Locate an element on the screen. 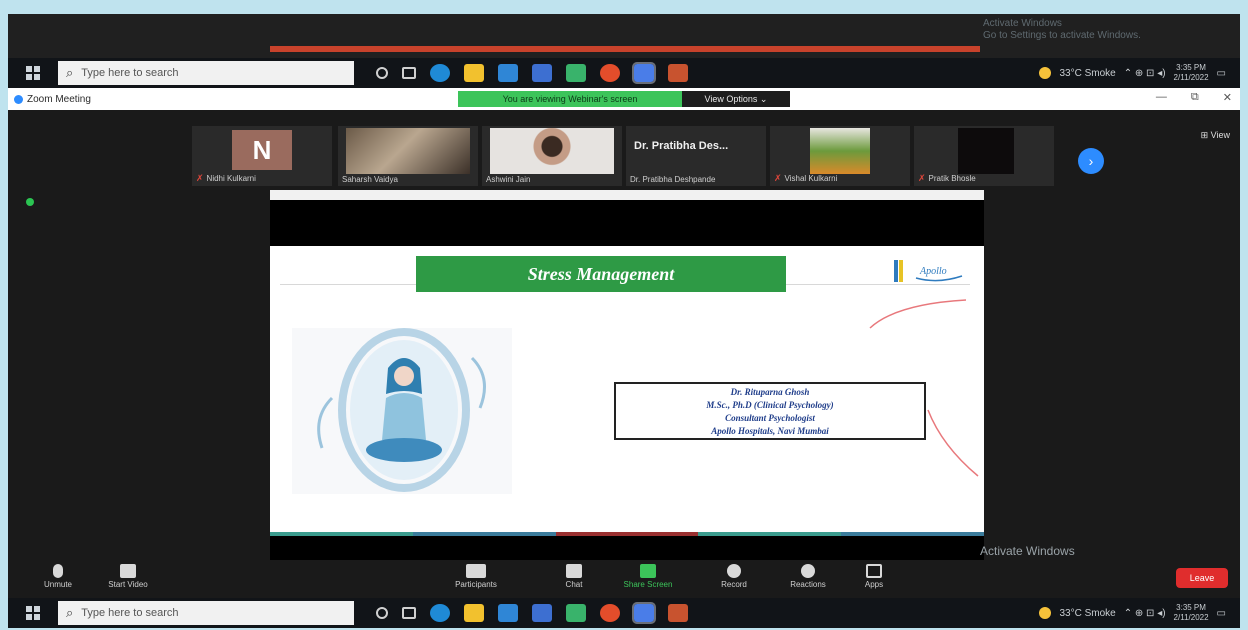 Image resolution: width=1248 pixels, height=630 pixels. view-button: ⊞ View is located at coordinates (1215, 135).